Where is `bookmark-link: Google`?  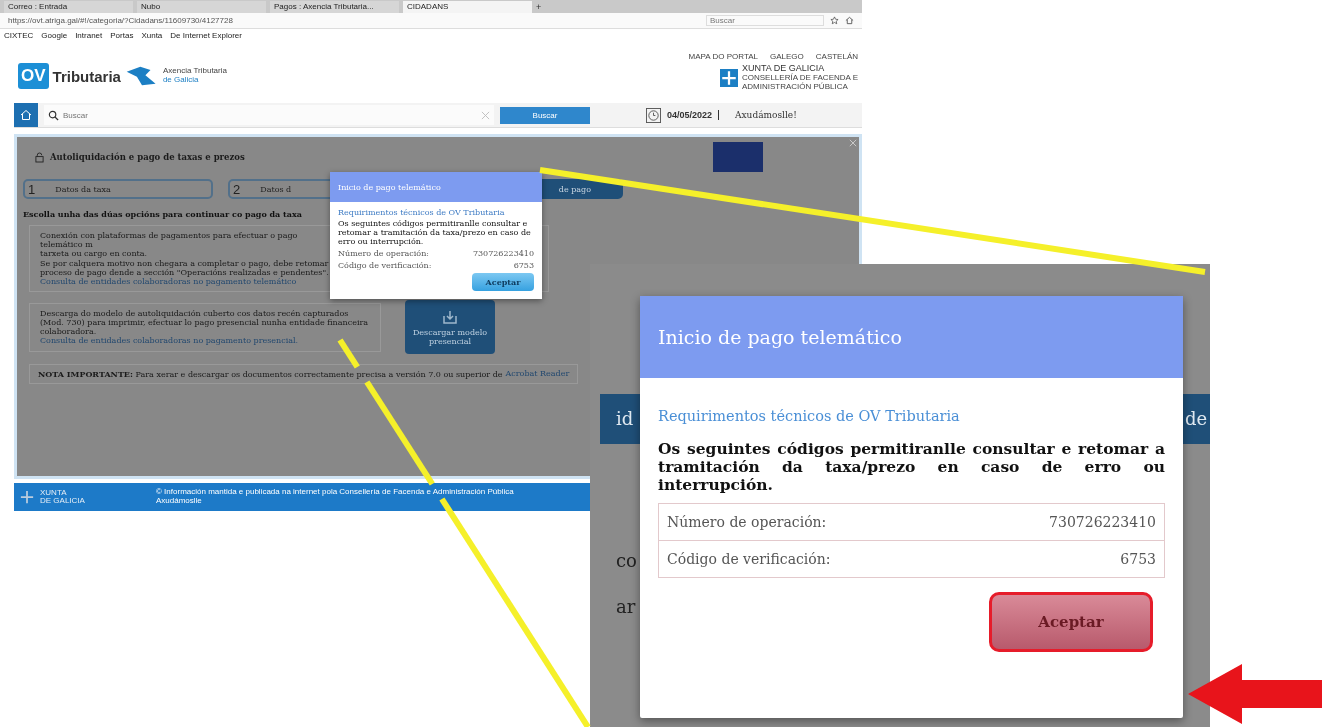 bookmark-link: Google is located at coordinates (54, 35).